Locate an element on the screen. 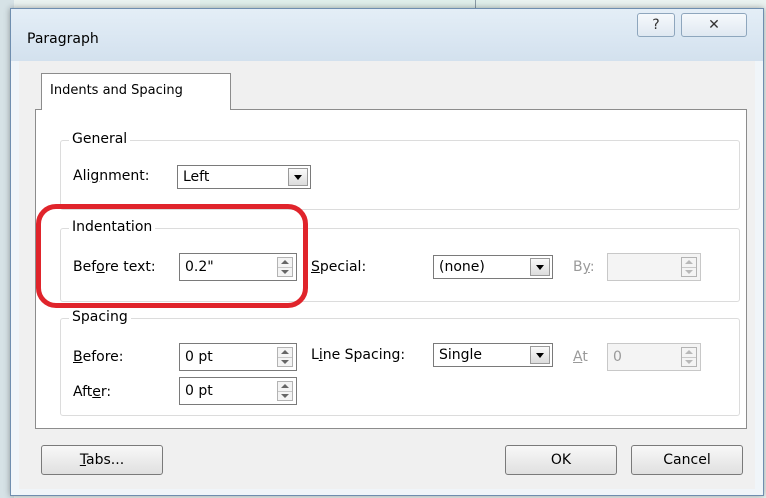 The width and height of the screenshot is (766, 498). close-button: ✕ is located at coordinates (714, 25).